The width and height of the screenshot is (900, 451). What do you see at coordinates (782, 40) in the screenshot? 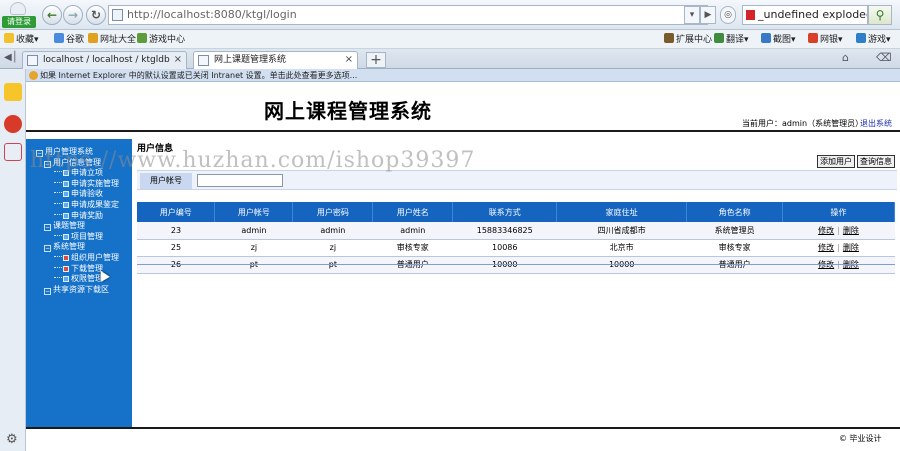
I see `screenshot-label: 截图` at bounding box center [782, 40].